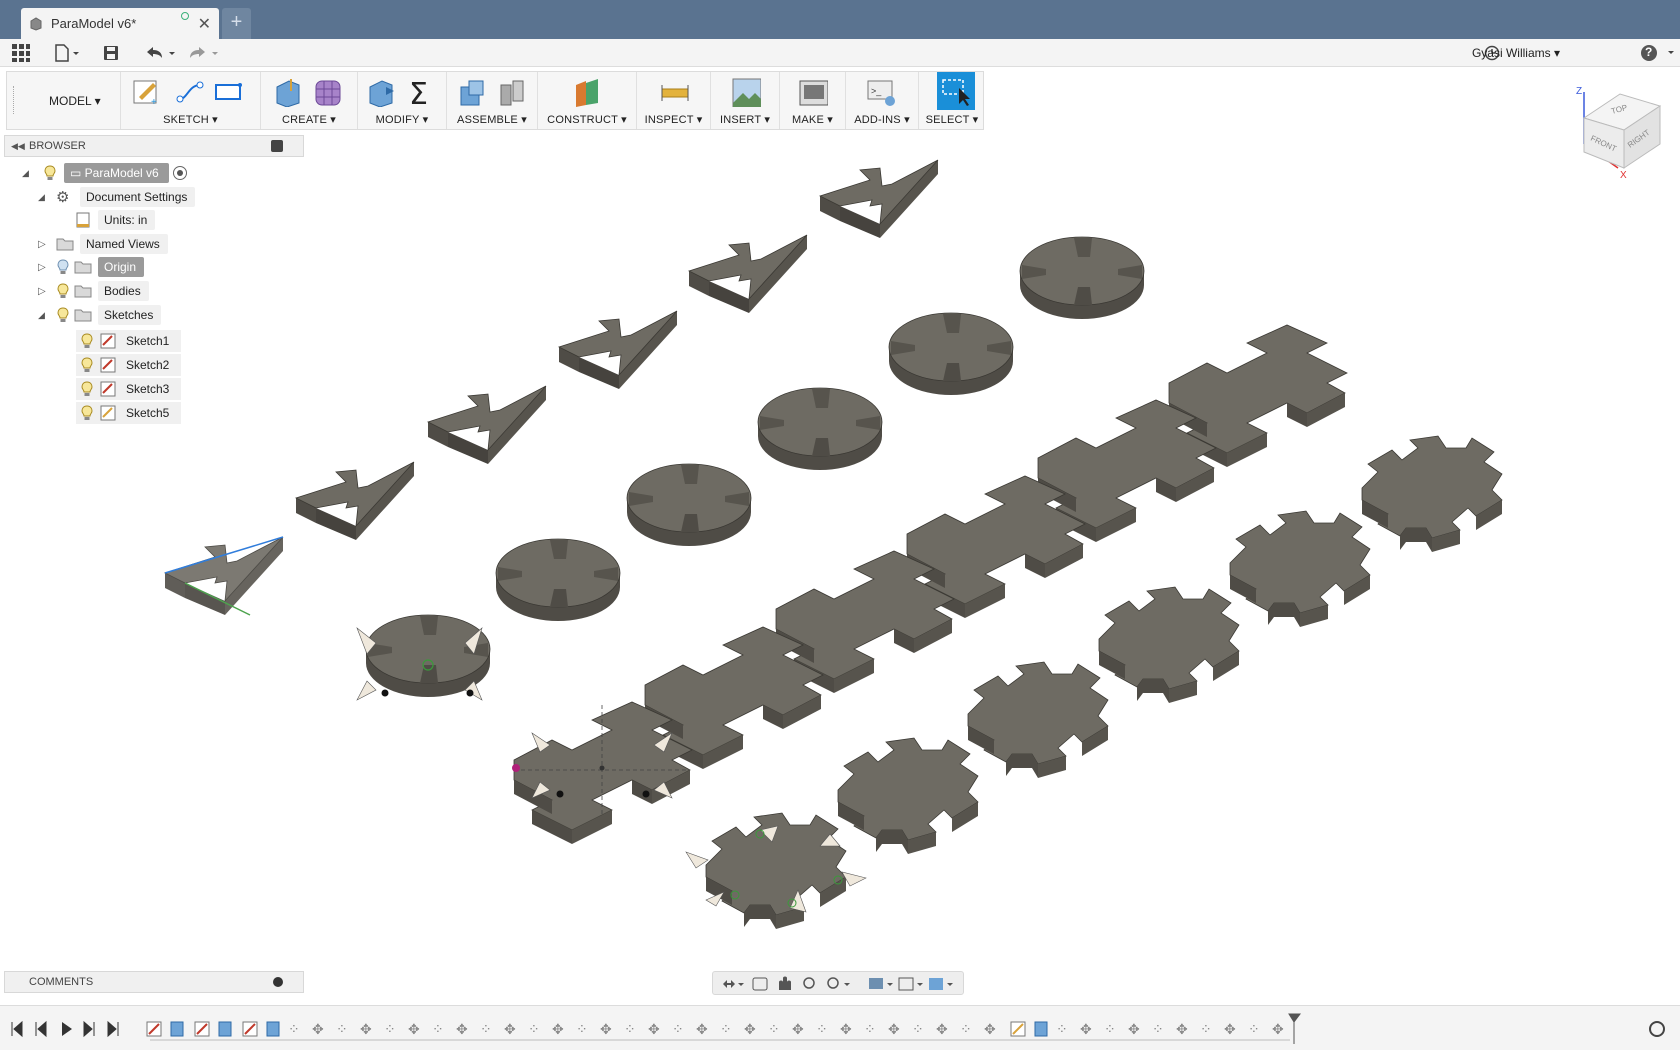 This screenshot has width=1680, height=1050. What do you see at coordinates (512, 92) in the screenshot?
I see `joint-icon` at bounding box center [512, 92].